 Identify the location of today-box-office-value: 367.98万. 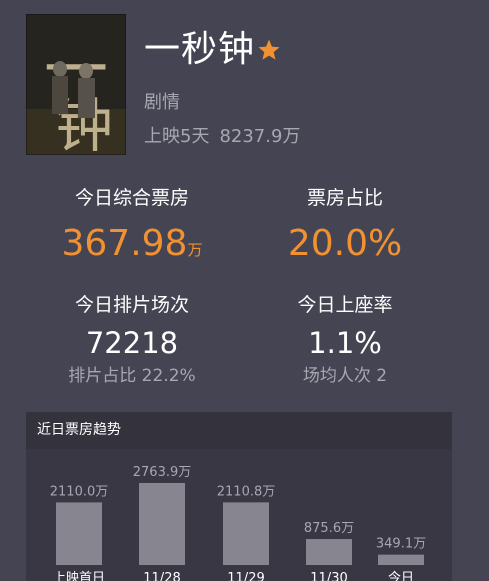
(132, 247).